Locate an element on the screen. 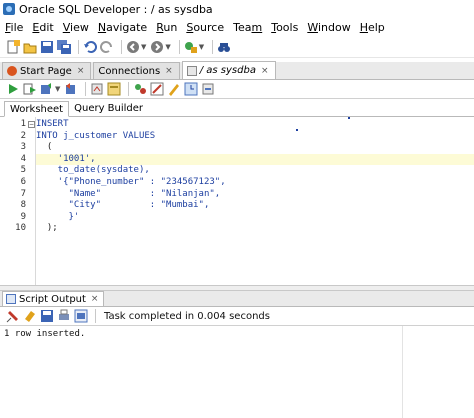 The width and height of the screenshot is (474, 418). menu-navigate: Navigate is located at coordinates (122, 27).